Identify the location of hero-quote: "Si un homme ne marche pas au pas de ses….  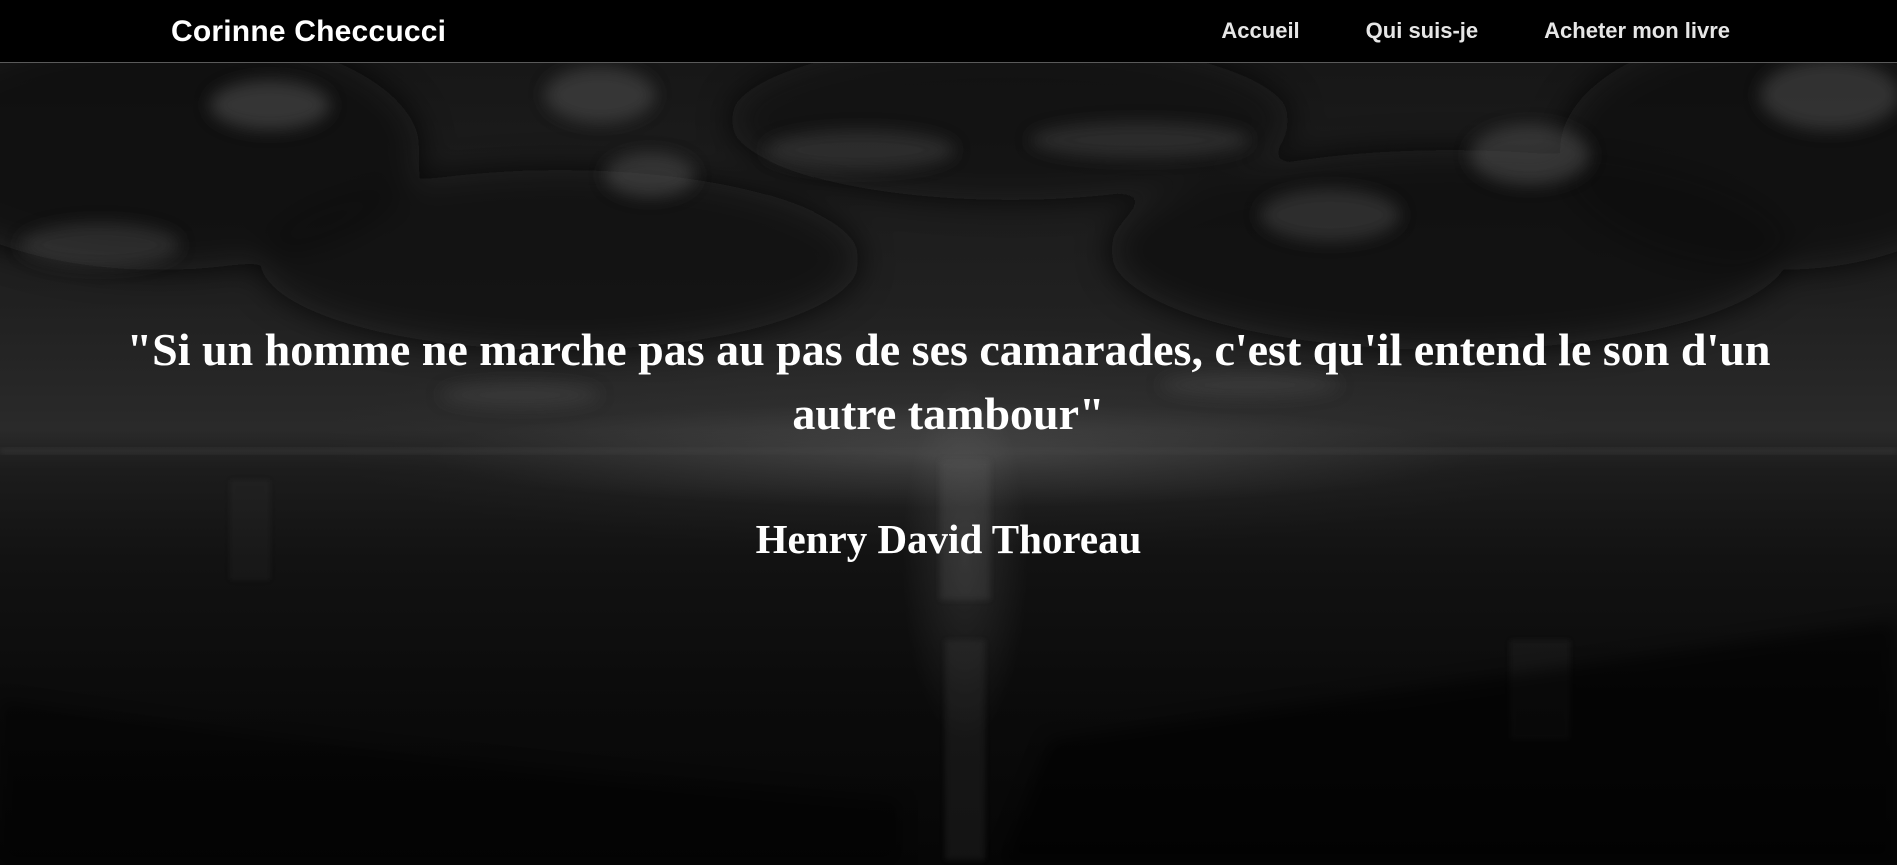
(948, 381).